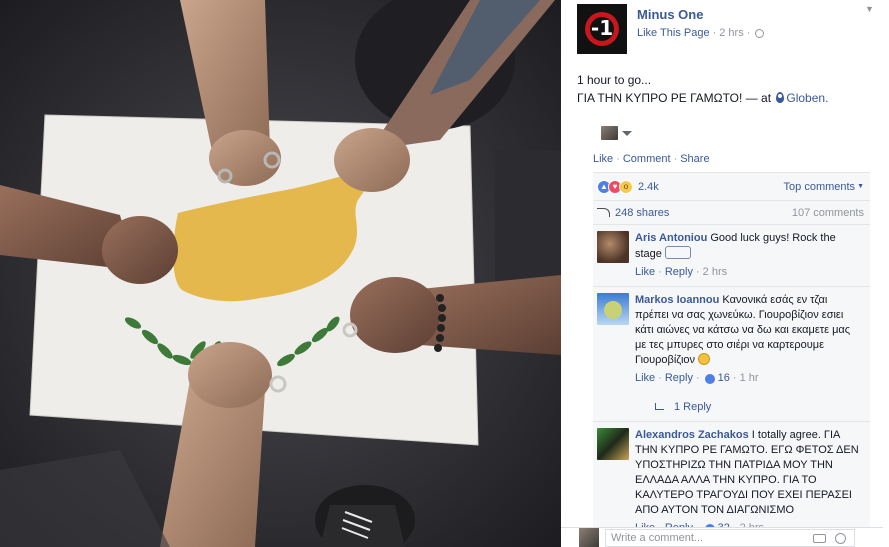 The width and height of the screenshot is (889, 547). Describe the element at coordinates (627, 133) in the screenshot. I see `caret-down-icon` at that location.